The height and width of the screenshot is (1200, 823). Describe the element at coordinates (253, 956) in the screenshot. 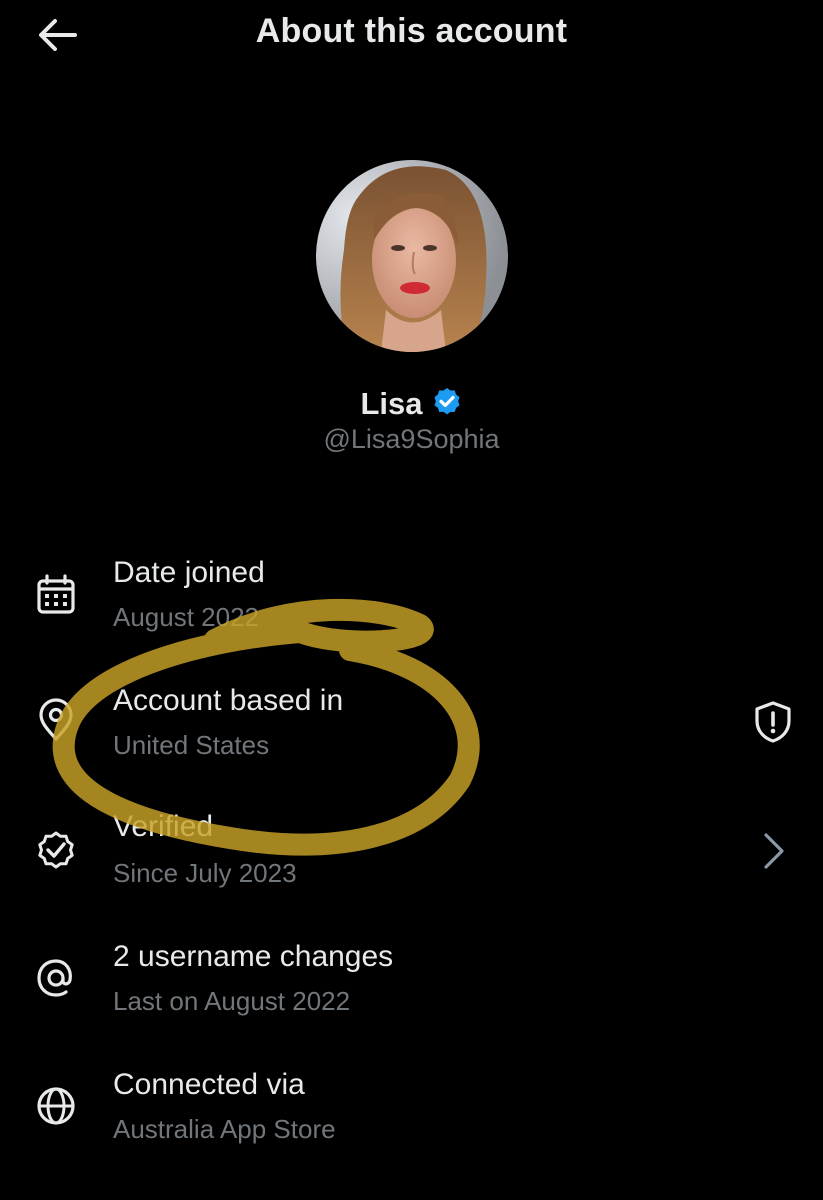

I see `username-changes-label: 2 username changes` at that location.